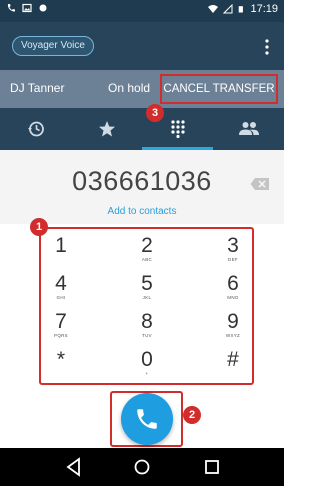  I want to click on key-star: *, so click(61, 364).